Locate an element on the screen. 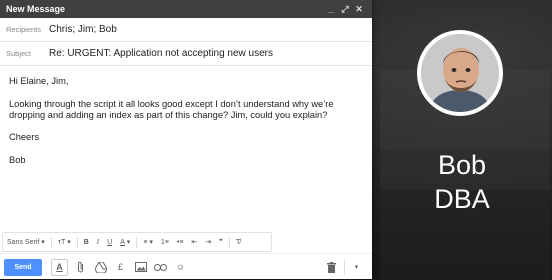 The width and height of the screenshot is (552, 280). more-options-icon: ▾ is located at coordinates (354, 267).